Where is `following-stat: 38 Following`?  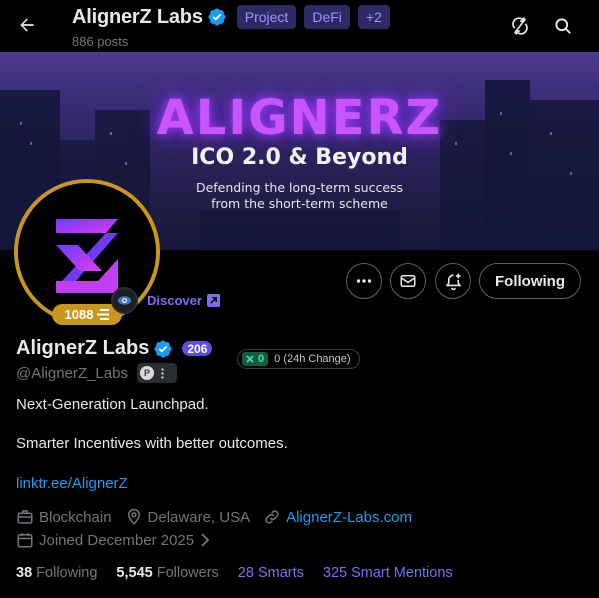
following-stat: 38 Following is located at coordinates (56, 573).